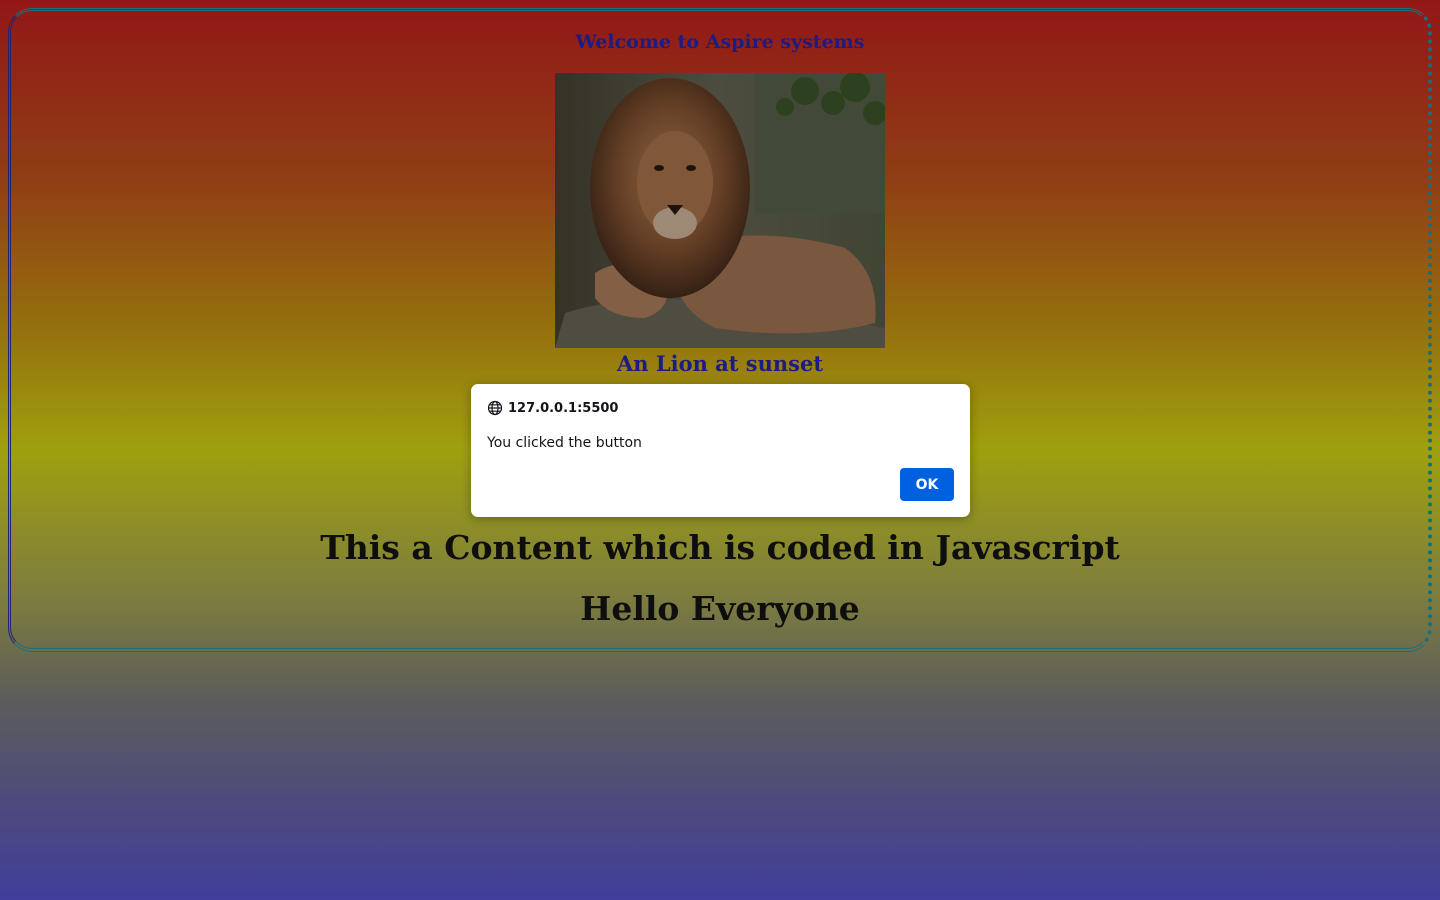 Image resolution: width=1440 pixels, height=900 pixels. I want to click on dialog-origin-text: 127.0.0.1:5500, so click(563, 408).